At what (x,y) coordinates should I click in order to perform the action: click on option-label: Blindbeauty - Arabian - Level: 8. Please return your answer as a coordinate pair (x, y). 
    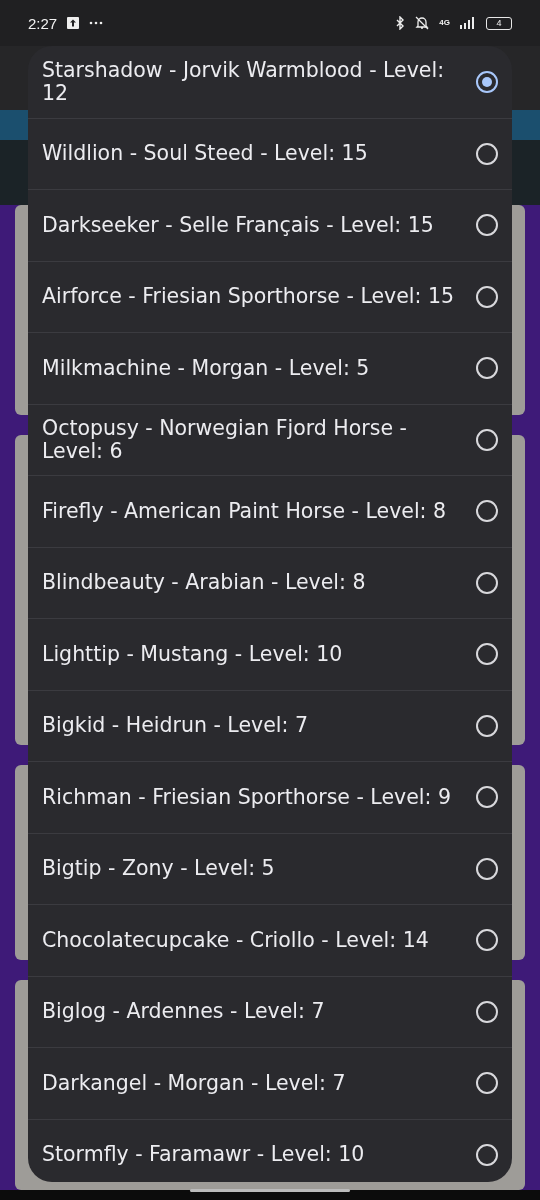
    Looking at the image, I should click on (204, 582).